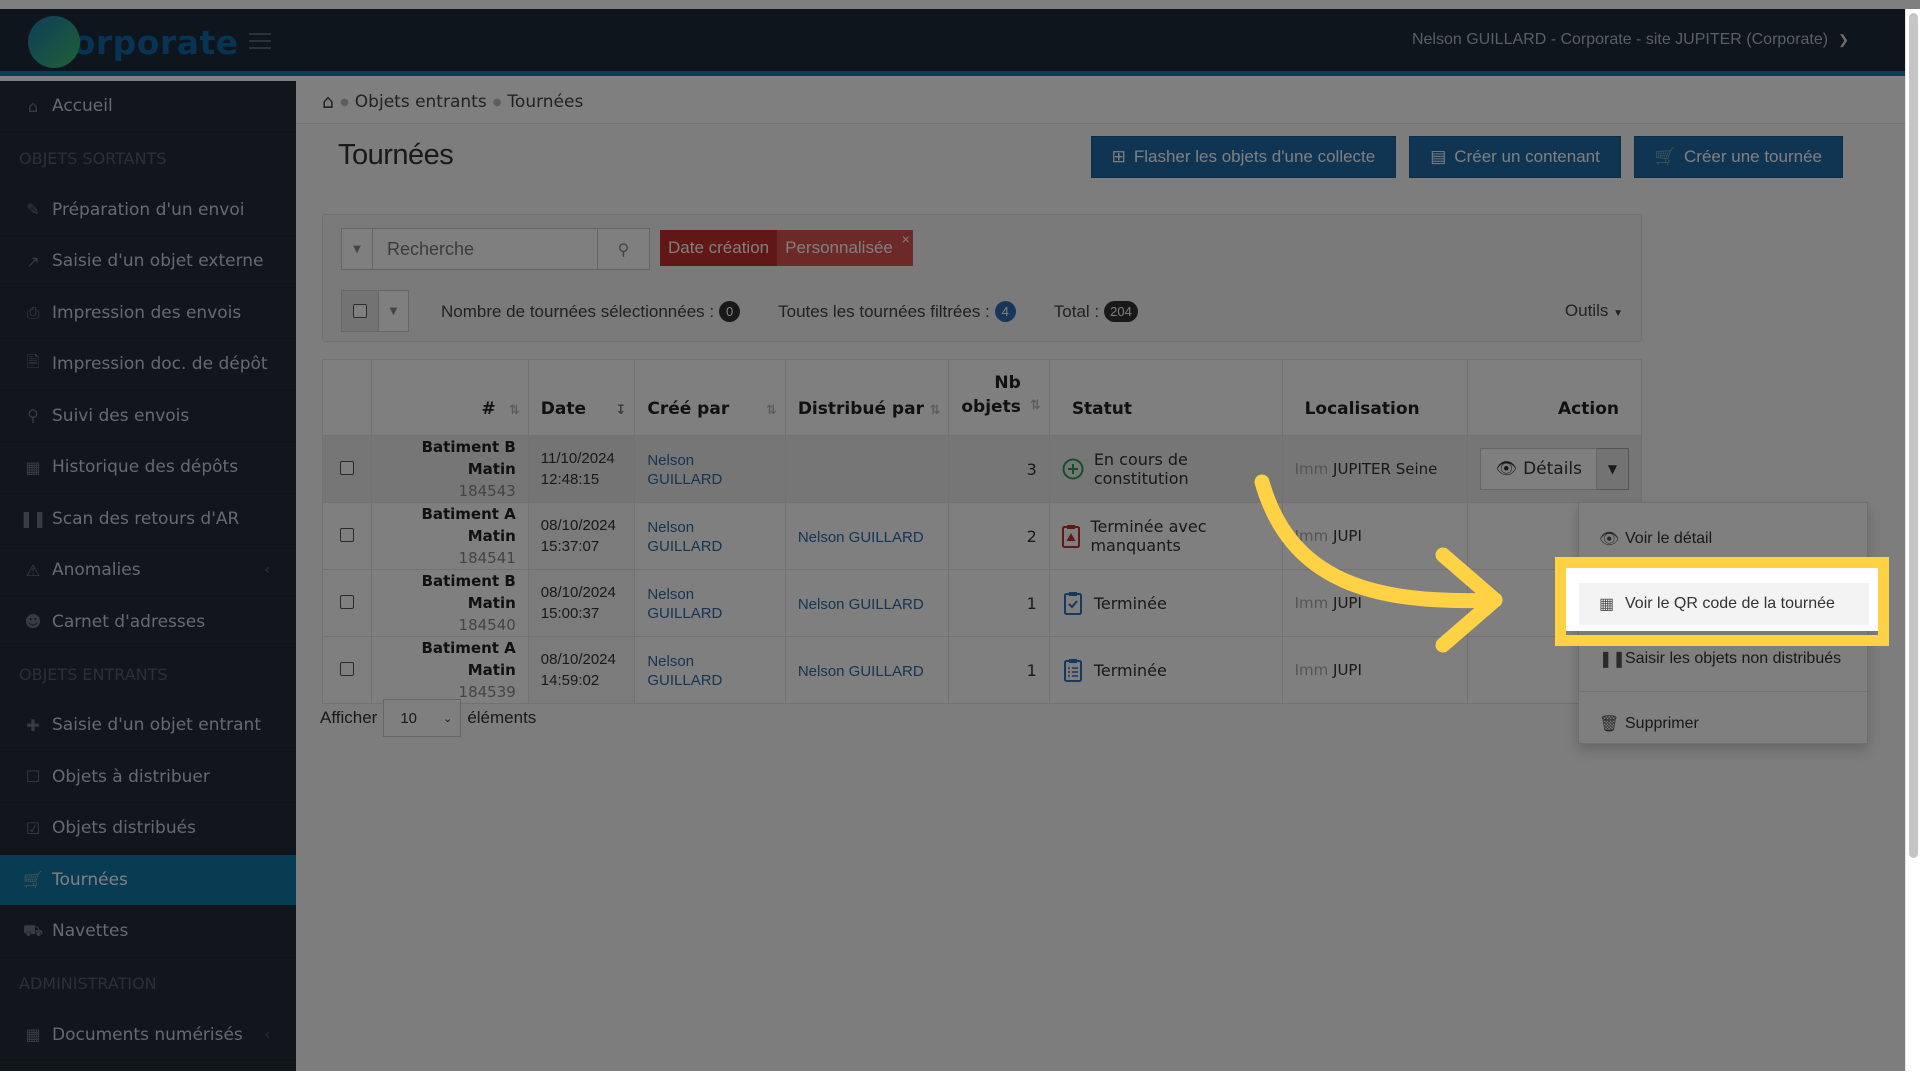 The height and width of the screenshot is (1080, 1920). I want to click on sidebar-item-distributed: ☑ Objets distribués, so click(148, 829).